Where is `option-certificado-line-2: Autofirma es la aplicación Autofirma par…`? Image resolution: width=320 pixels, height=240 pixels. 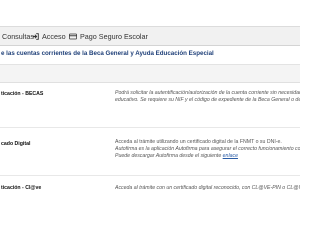 option-certificado-line-2: Autofirma es la aplicación Autofirma par… is located at coordinates (207, 149).